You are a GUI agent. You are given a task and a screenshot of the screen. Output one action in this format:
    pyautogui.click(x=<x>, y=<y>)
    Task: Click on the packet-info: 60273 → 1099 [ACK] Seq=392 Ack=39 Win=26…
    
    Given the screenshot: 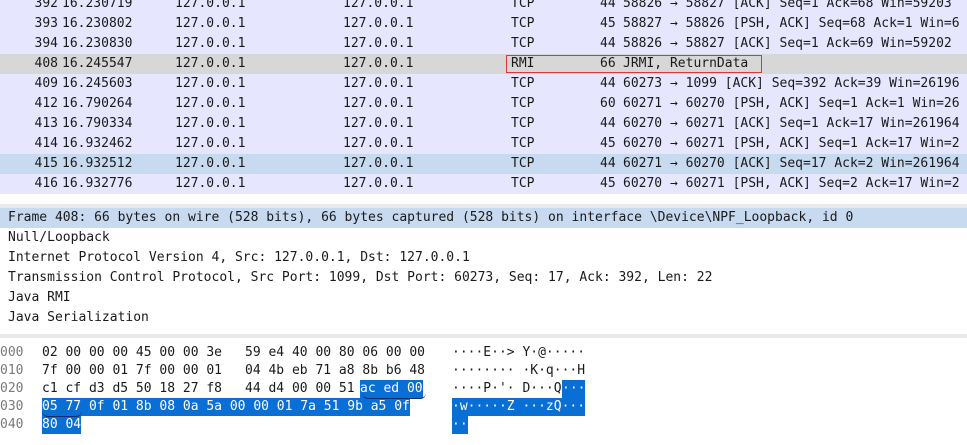 What is the action you would take?
    pyautogui.click(x=791, y=83)
    